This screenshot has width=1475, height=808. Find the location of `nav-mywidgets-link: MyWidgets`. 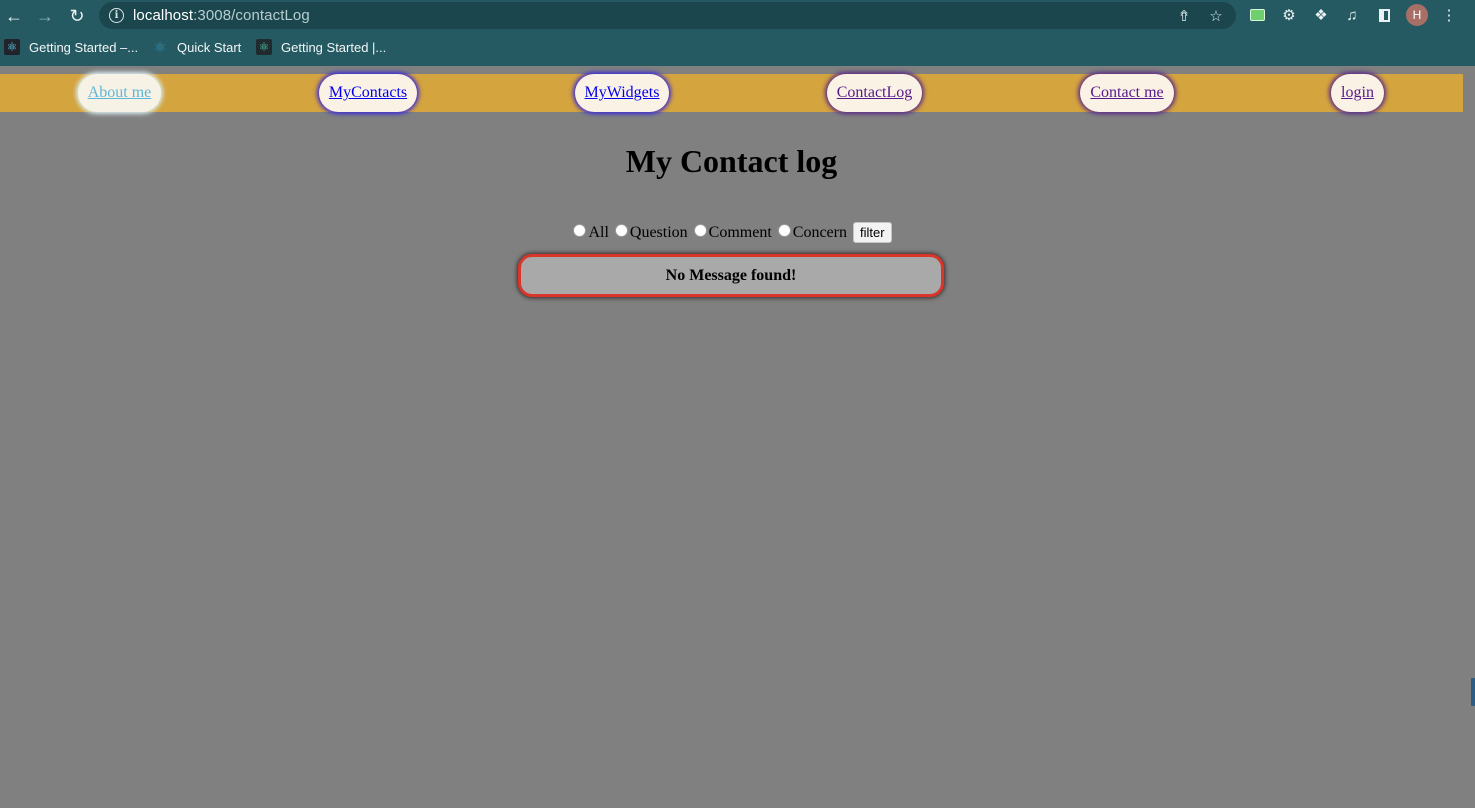

nav-mywidgets-link: MyWidgets is located at coordinates (622, 93).